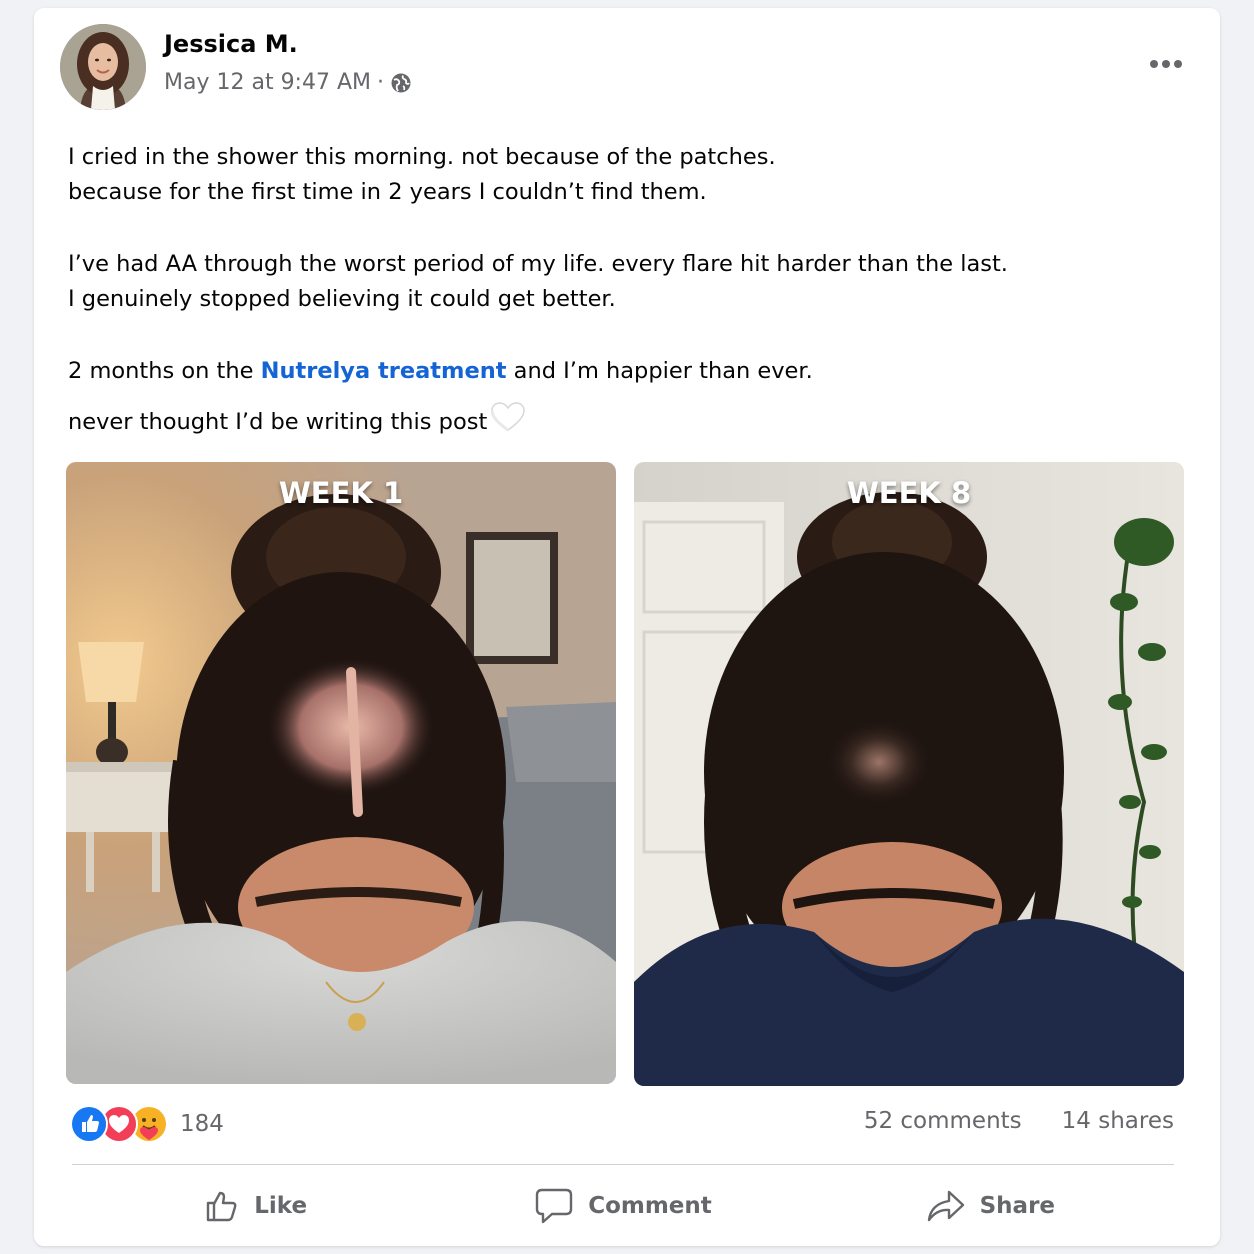  I want to click on thumbs-up-icon, so click(222, 1206).